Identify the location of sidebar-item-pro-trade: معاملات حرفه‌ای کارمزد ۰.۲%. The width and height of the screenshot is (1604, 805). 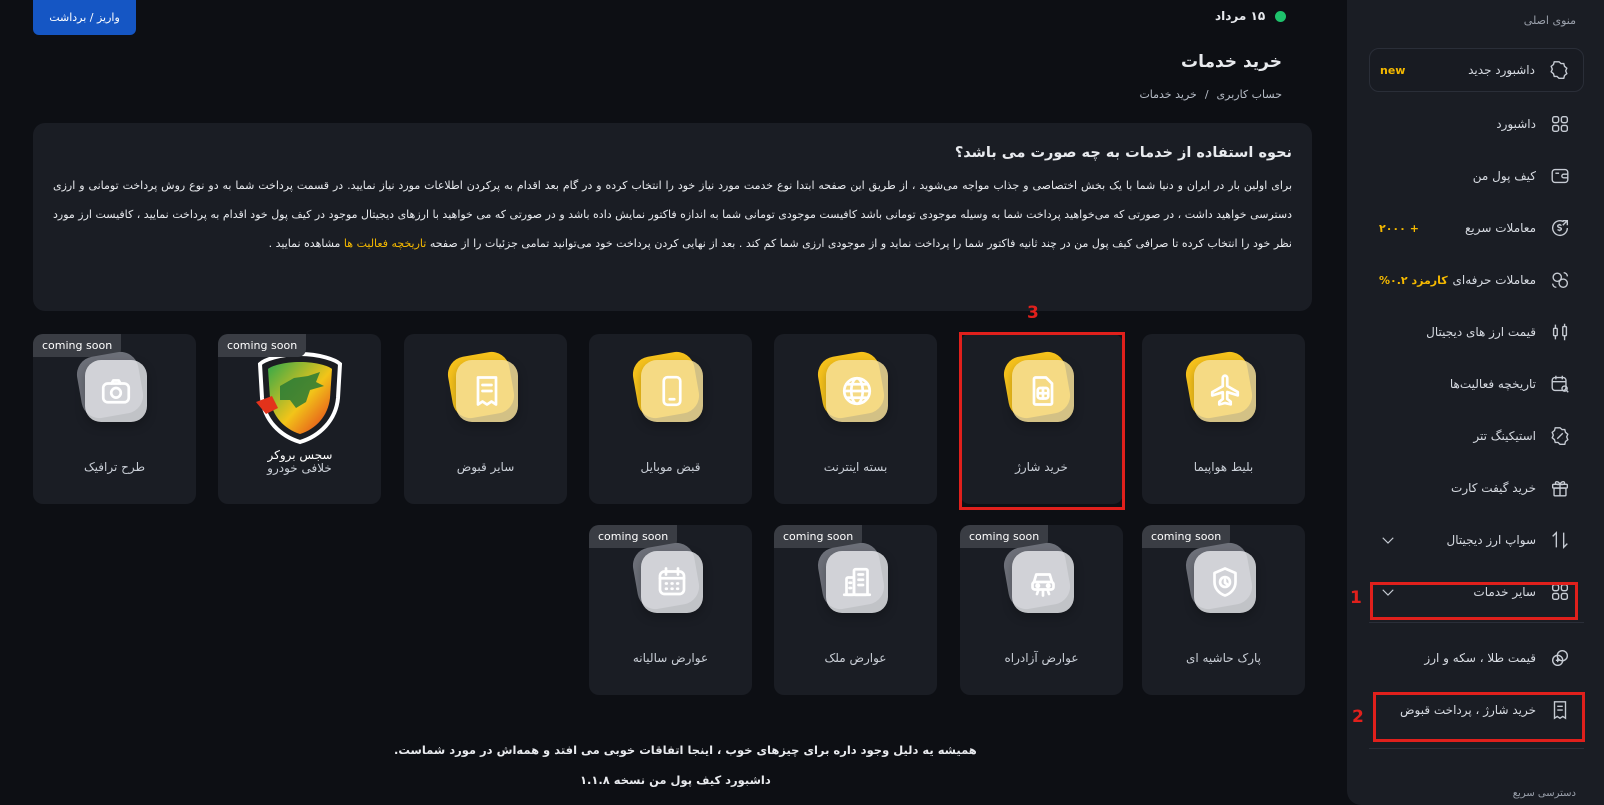
(1476, 280).